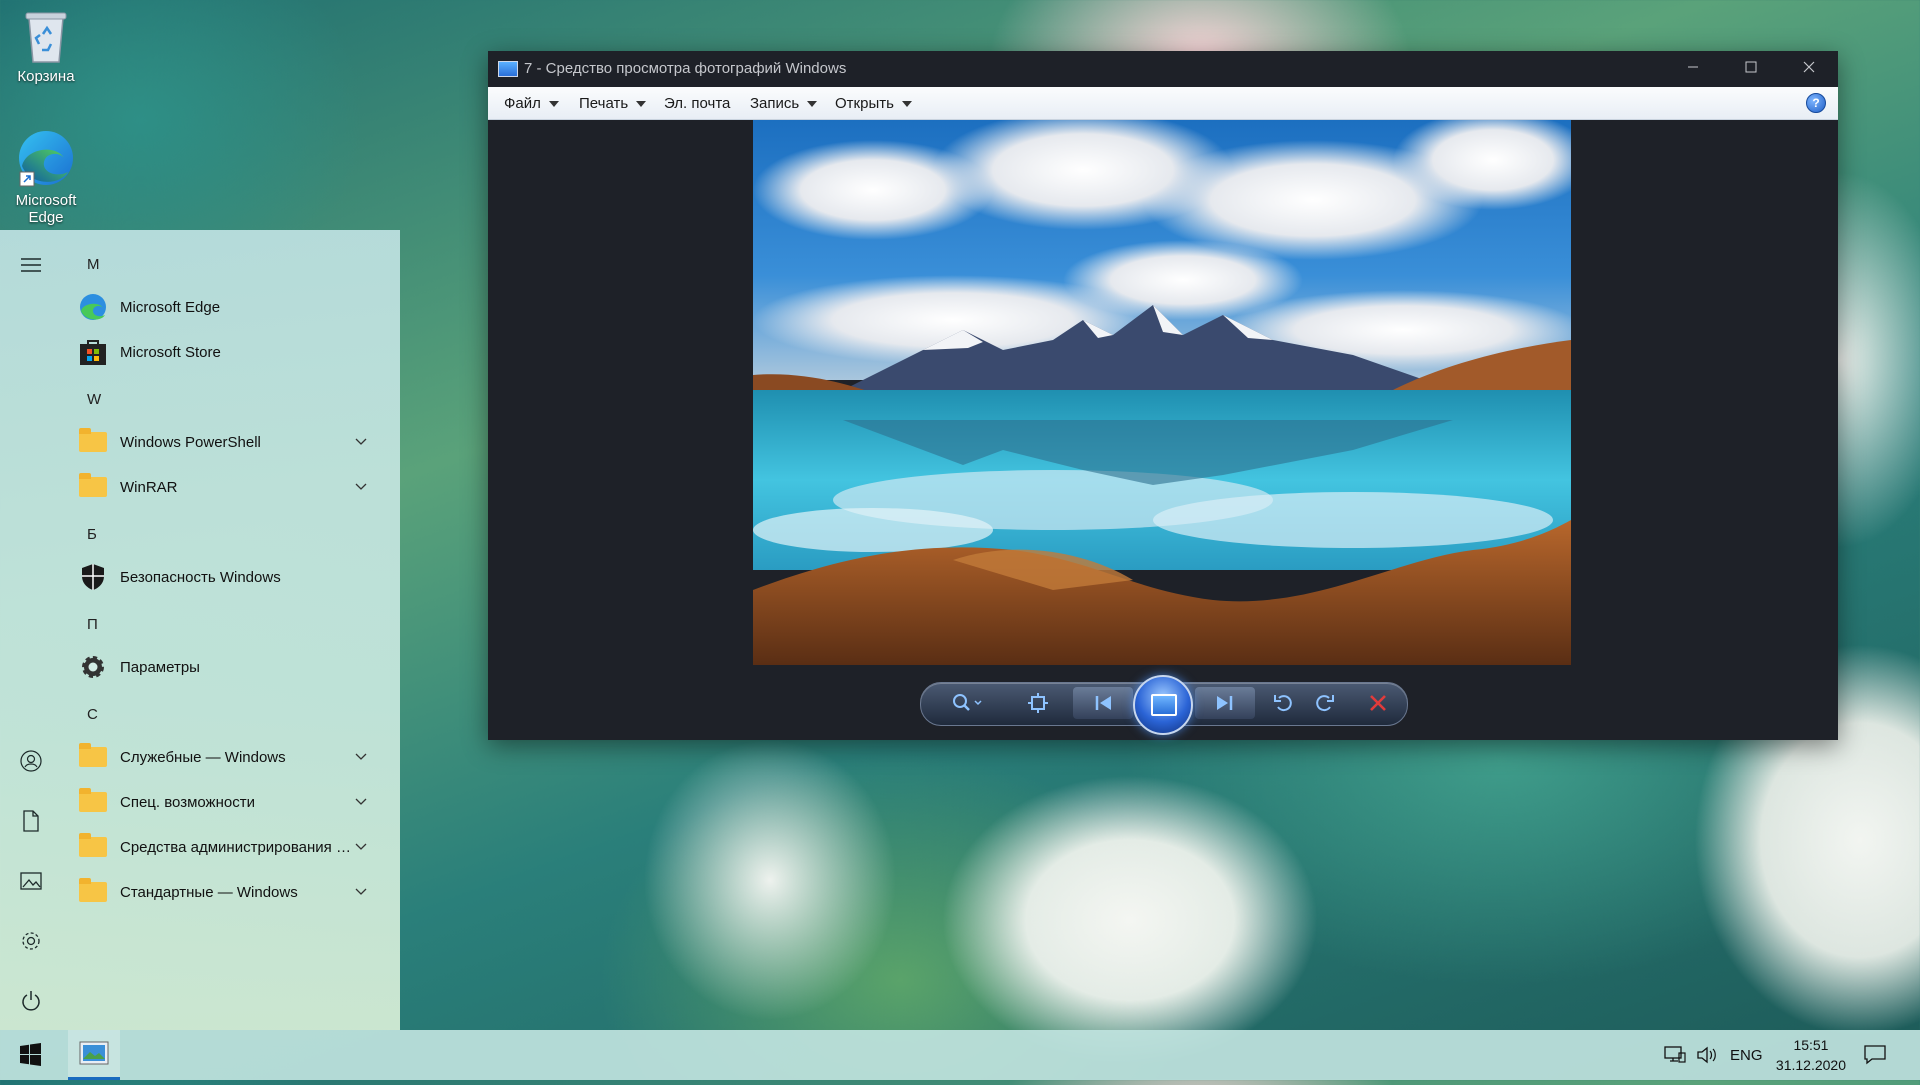  I want to click on menu-label: Запись, so click(775, 103).